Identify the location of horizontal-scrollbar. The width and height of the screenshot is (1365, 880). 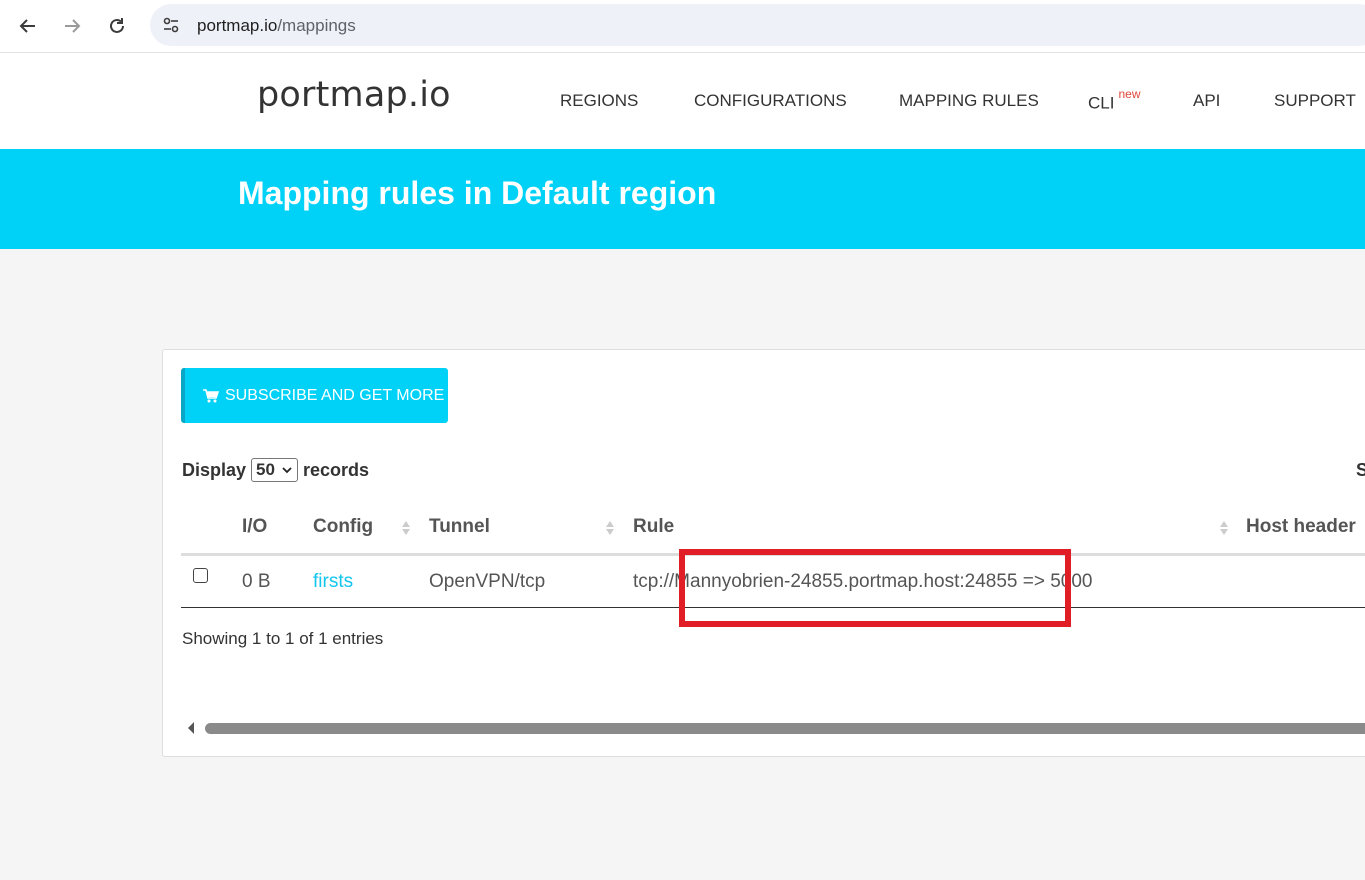
(785, 728).